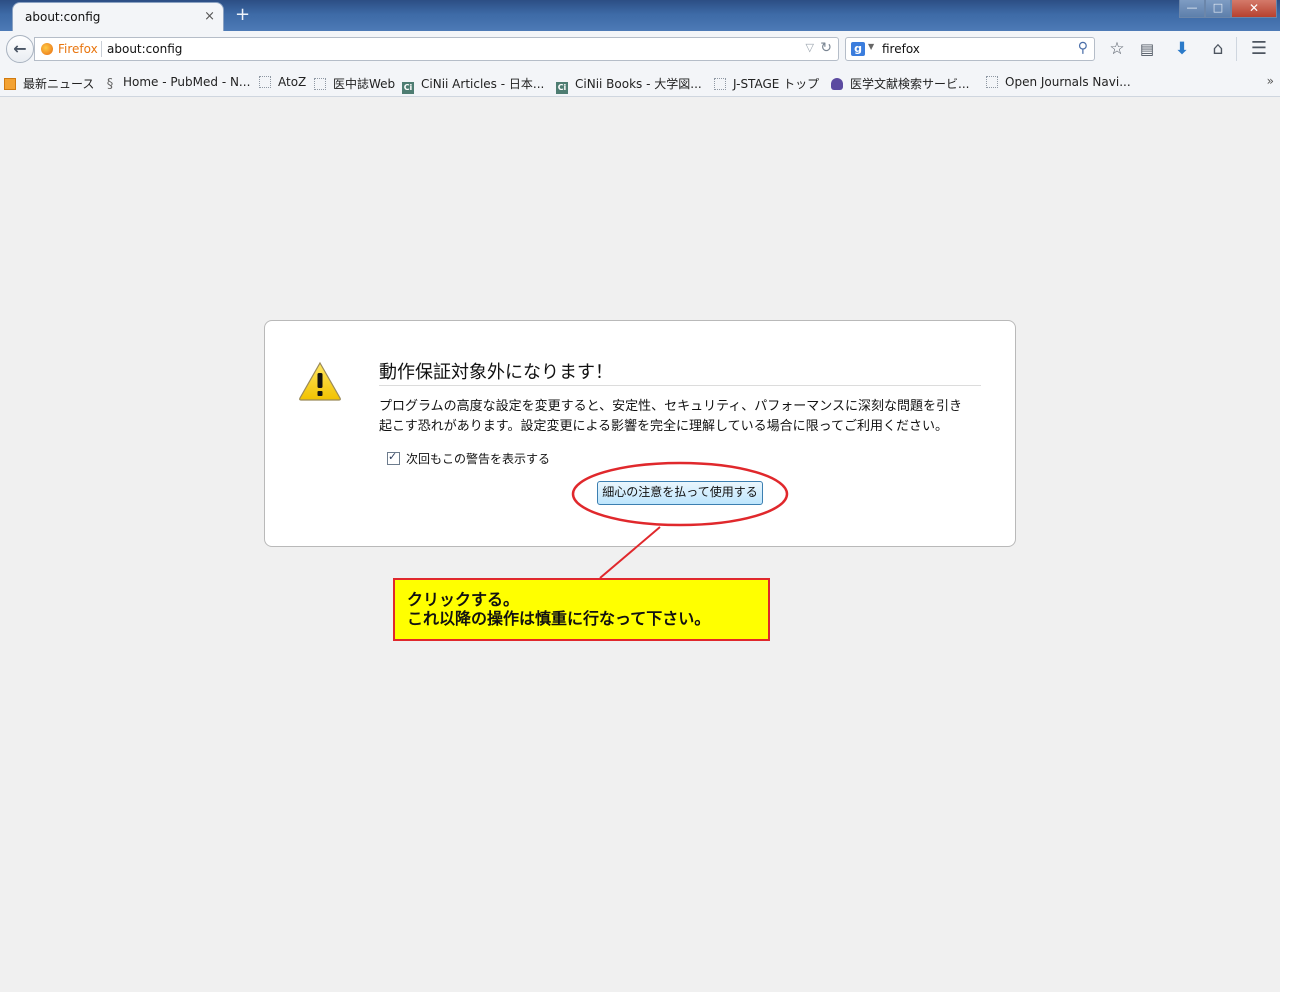 Image resolution: width=1299 pixels, height=992 pixels. I want to click on callout-pointer-line, so click(630, 552).